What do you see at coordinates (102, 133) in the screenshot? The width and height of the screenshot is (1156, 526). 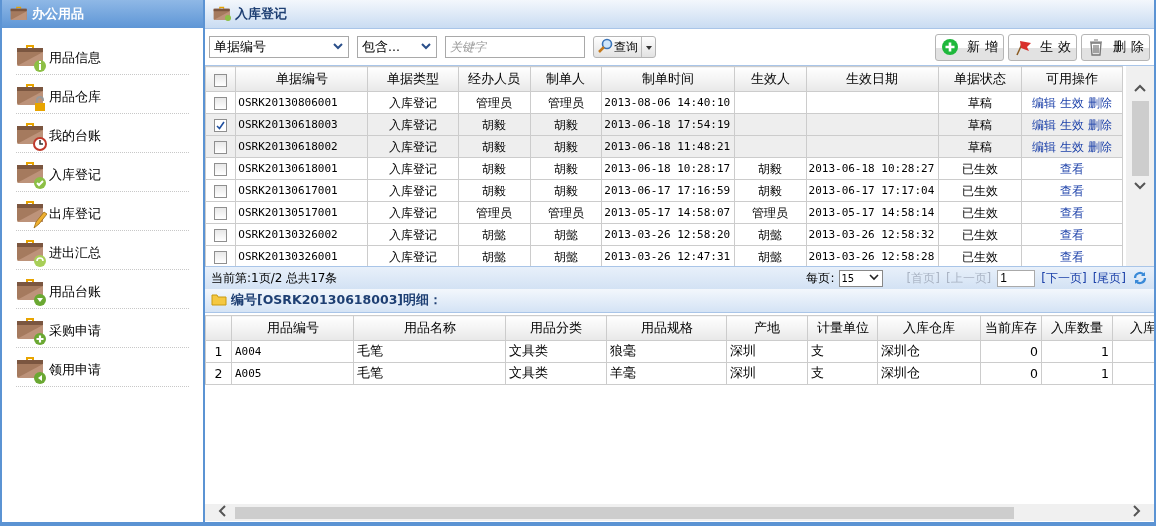 I see `sidebar-item: 我的台账` at bounding box center [102, 133].